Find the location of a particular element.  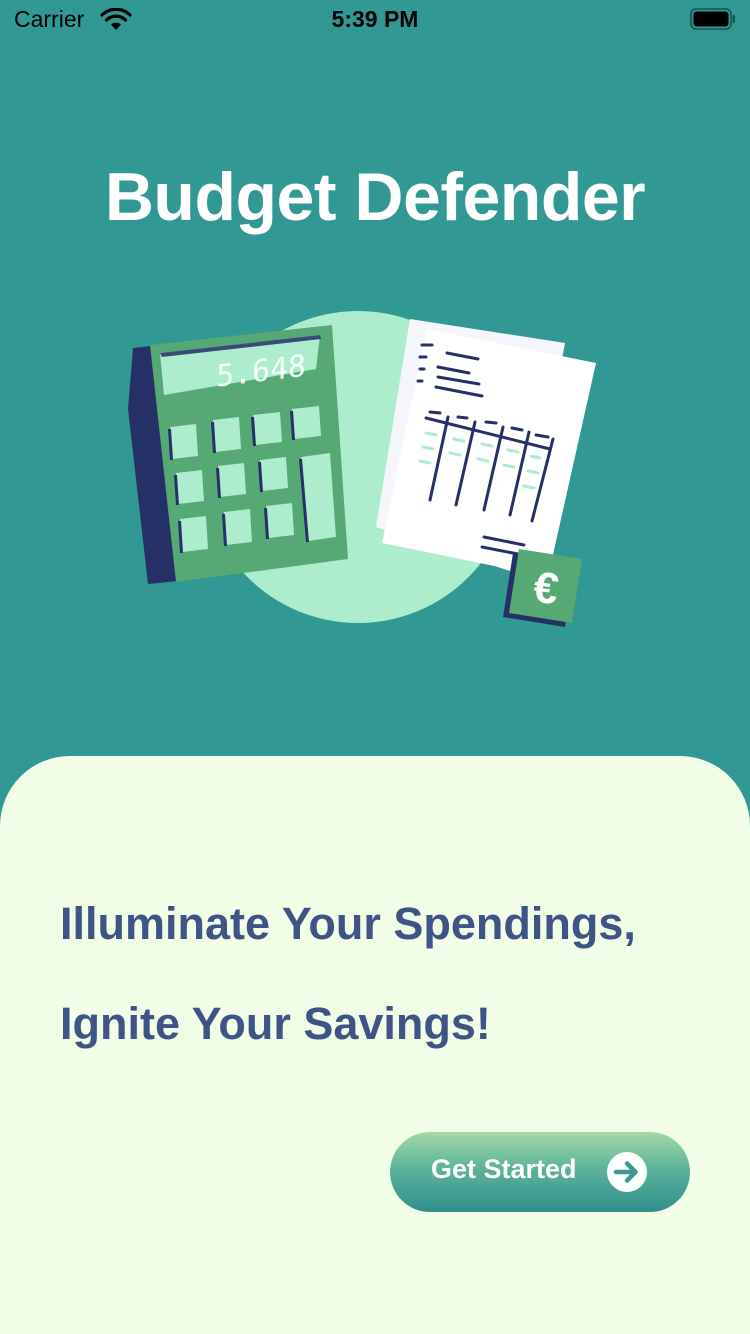

status-time: 5:39 PM is located at coordinates (375, 19).